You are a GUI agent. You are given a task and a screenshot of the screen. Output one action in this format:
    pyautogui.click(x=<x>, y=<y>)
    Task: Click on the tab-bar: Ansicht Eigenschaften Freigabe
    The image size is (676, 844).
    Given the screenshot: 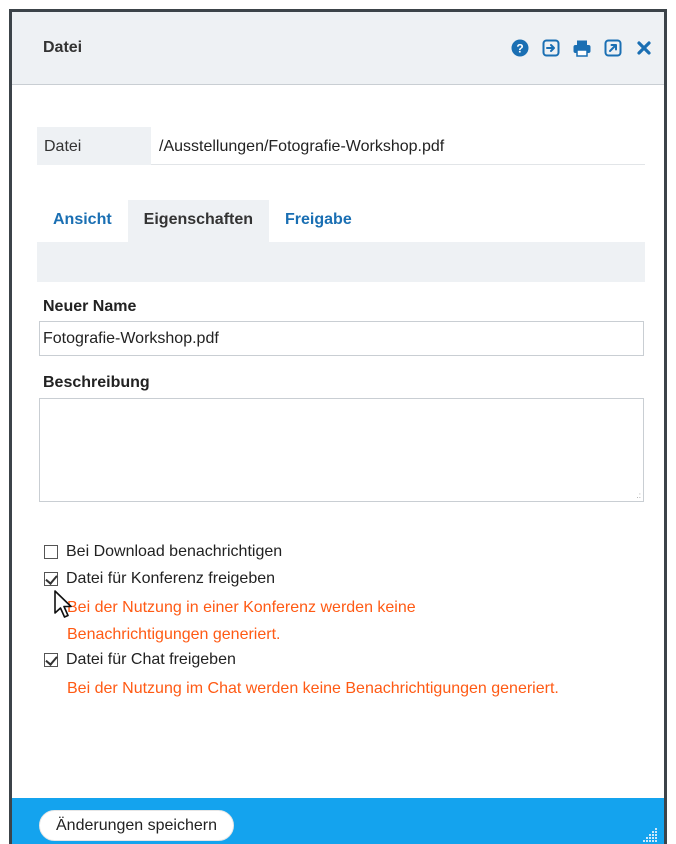 What is the action you would take?
    pyautogui.click(x=341, y=241)
    